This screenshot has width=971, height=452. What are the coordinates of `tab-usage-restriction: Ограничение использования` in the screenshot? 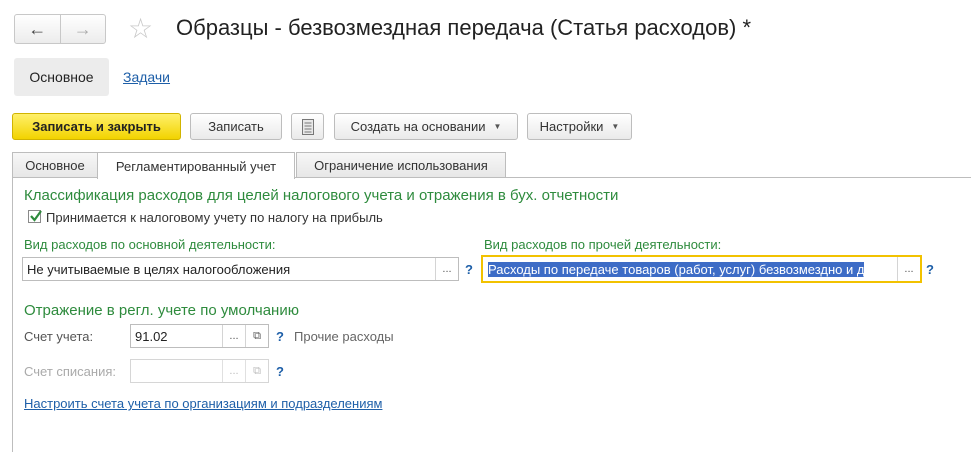 It's located at (401, 165).